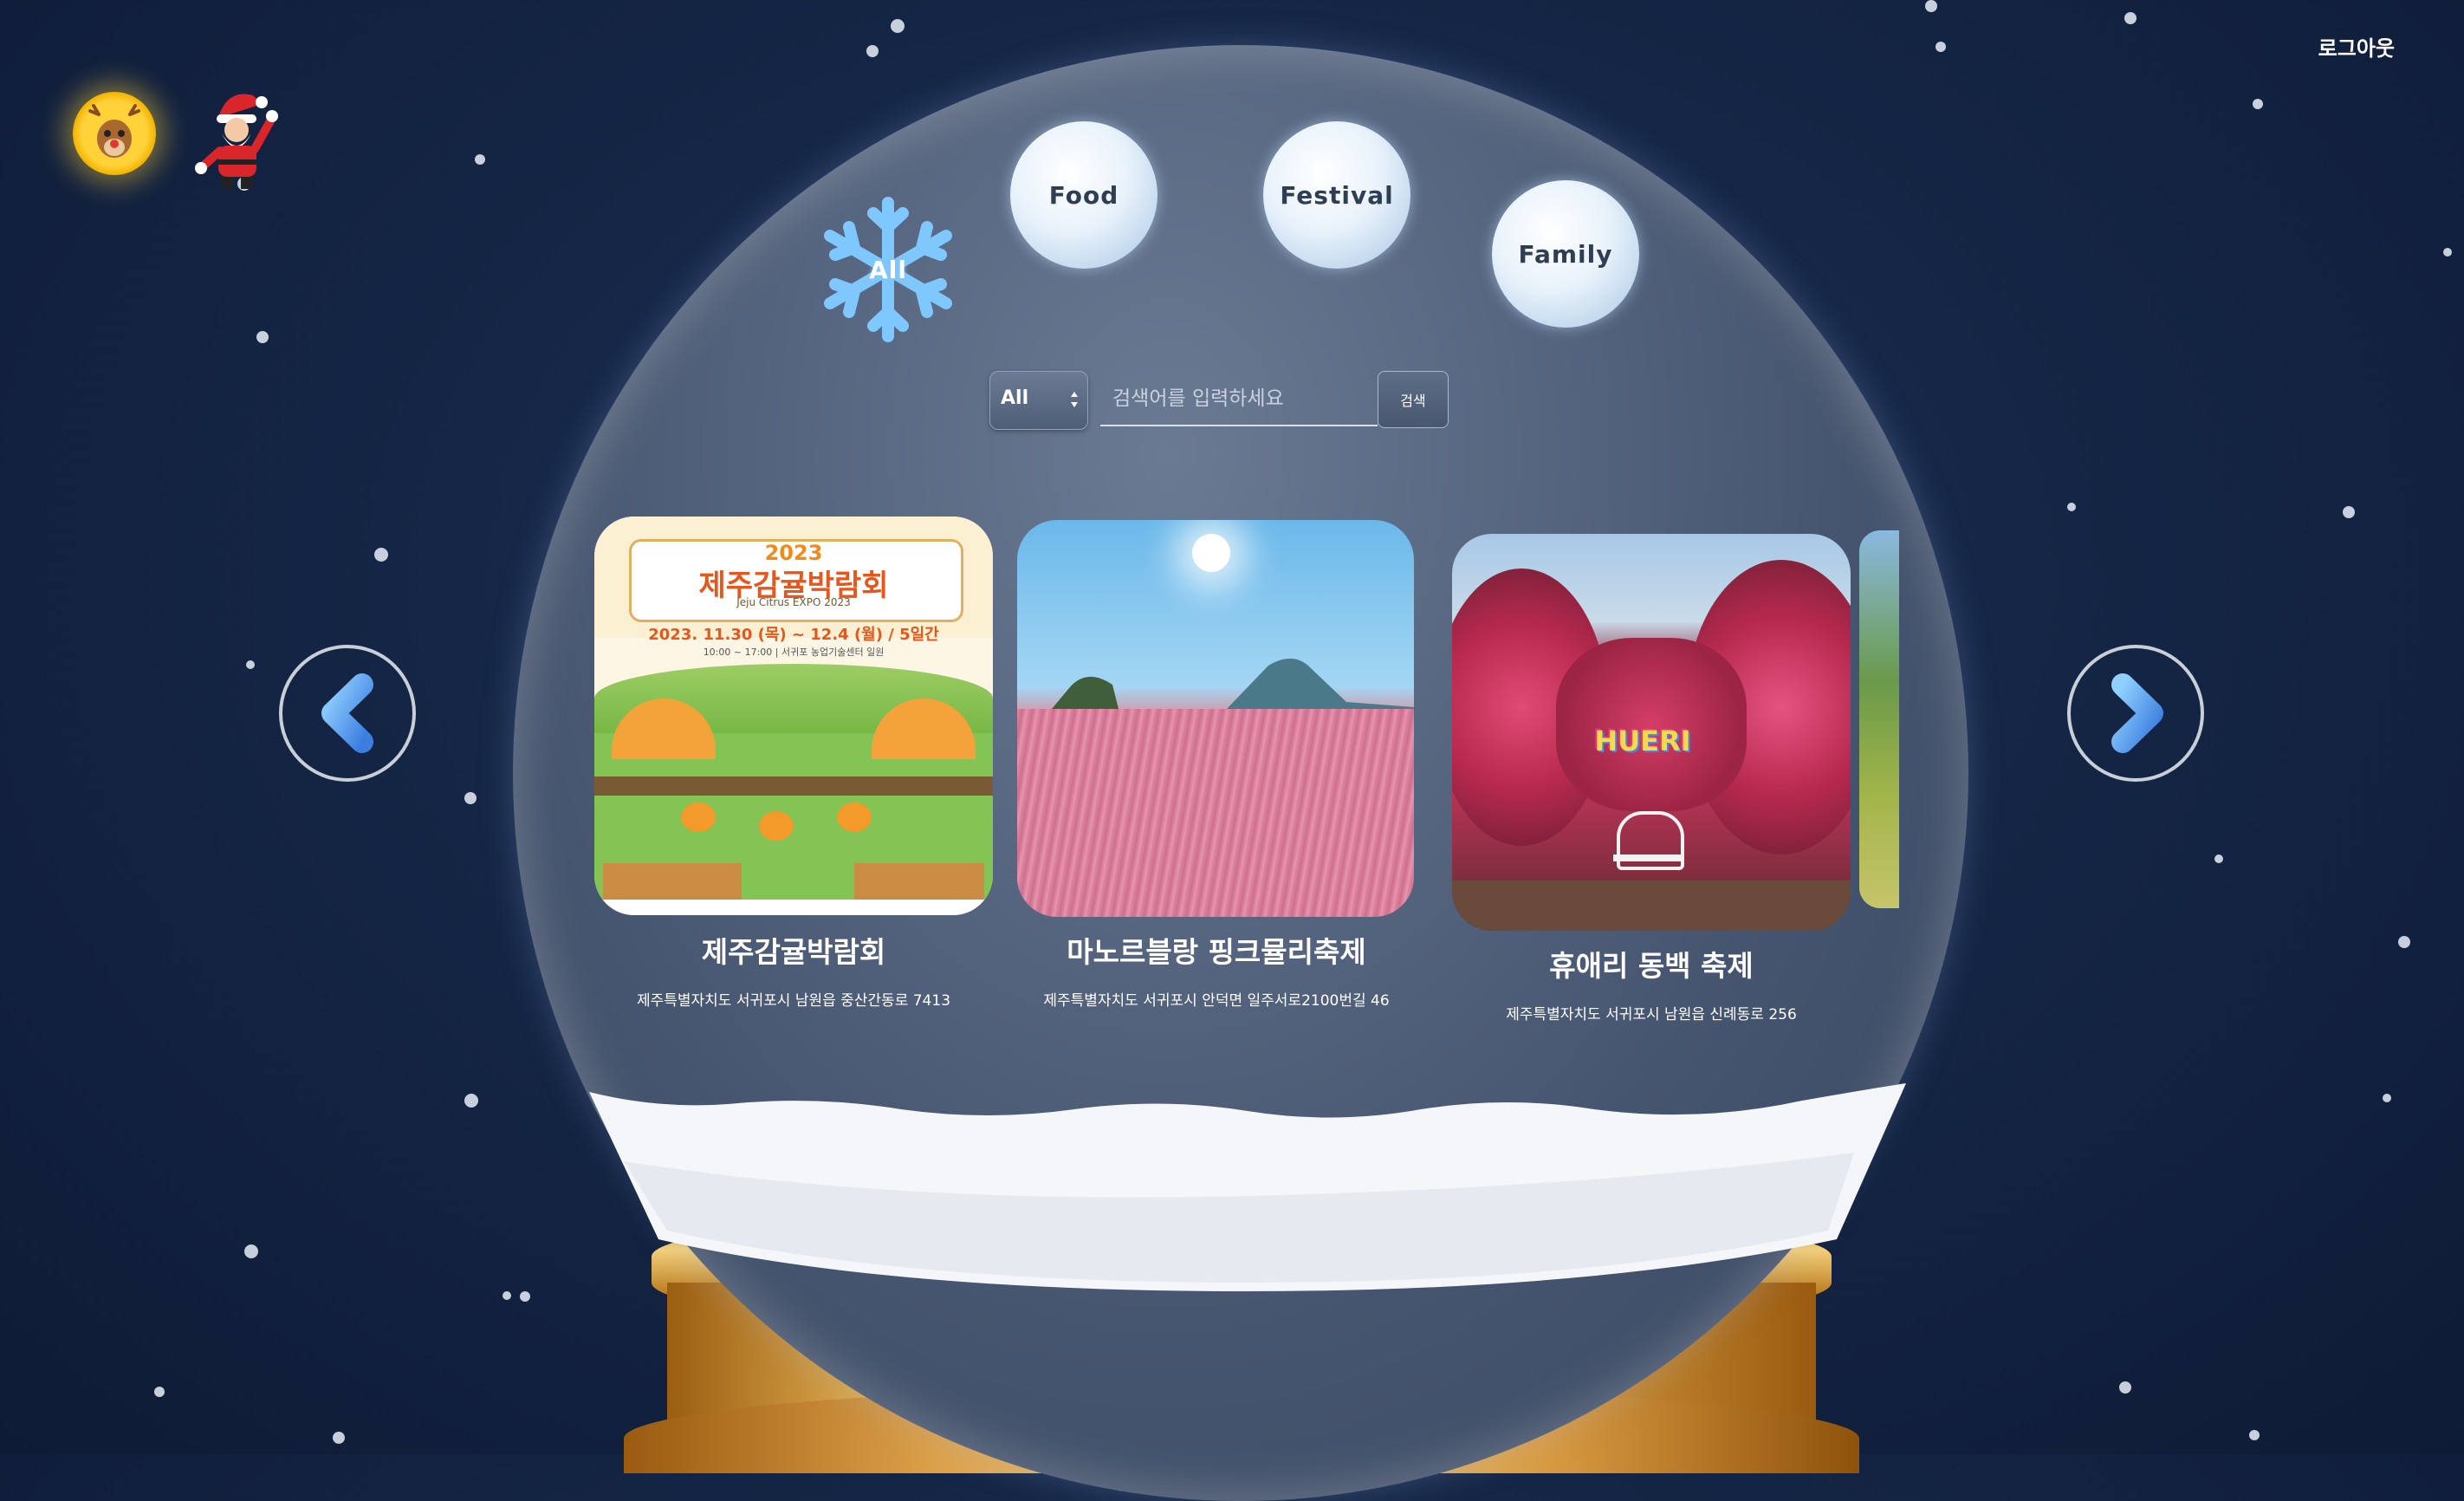  I want to click on poster-subtitle: Jeju Citrus EXPO 2023, so click(794, 602).